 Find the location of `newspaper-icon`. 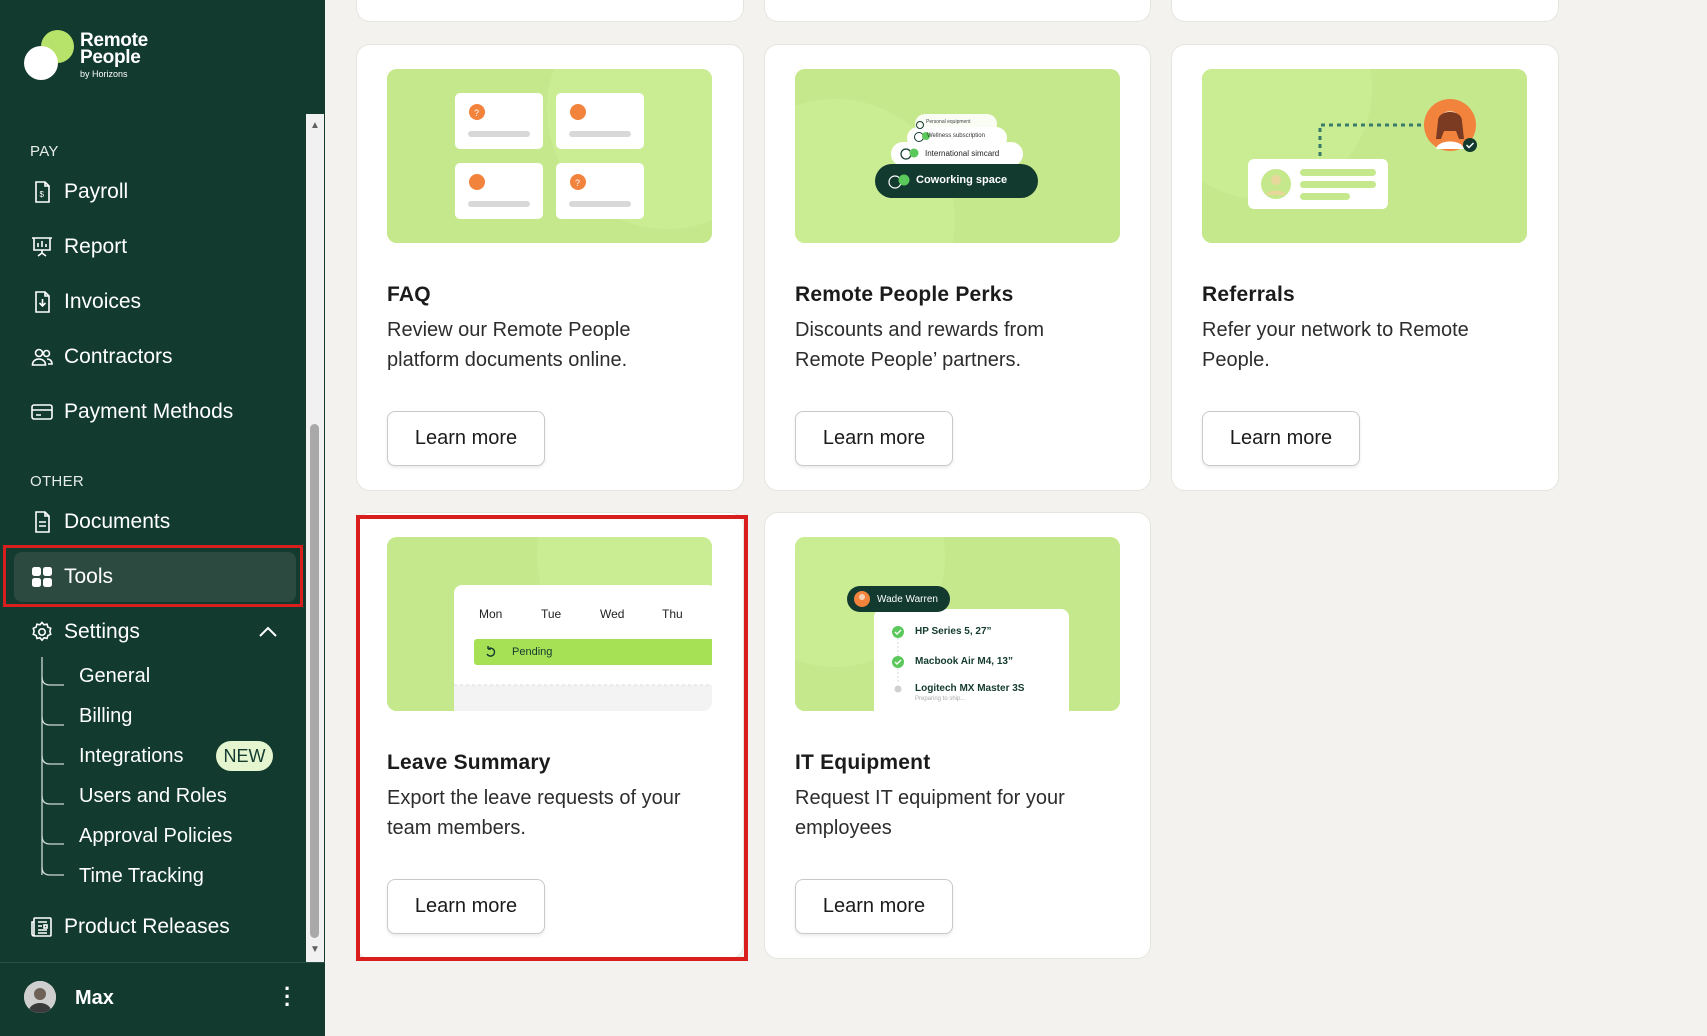

newspaper-icon is located at coordinates (41, 927).